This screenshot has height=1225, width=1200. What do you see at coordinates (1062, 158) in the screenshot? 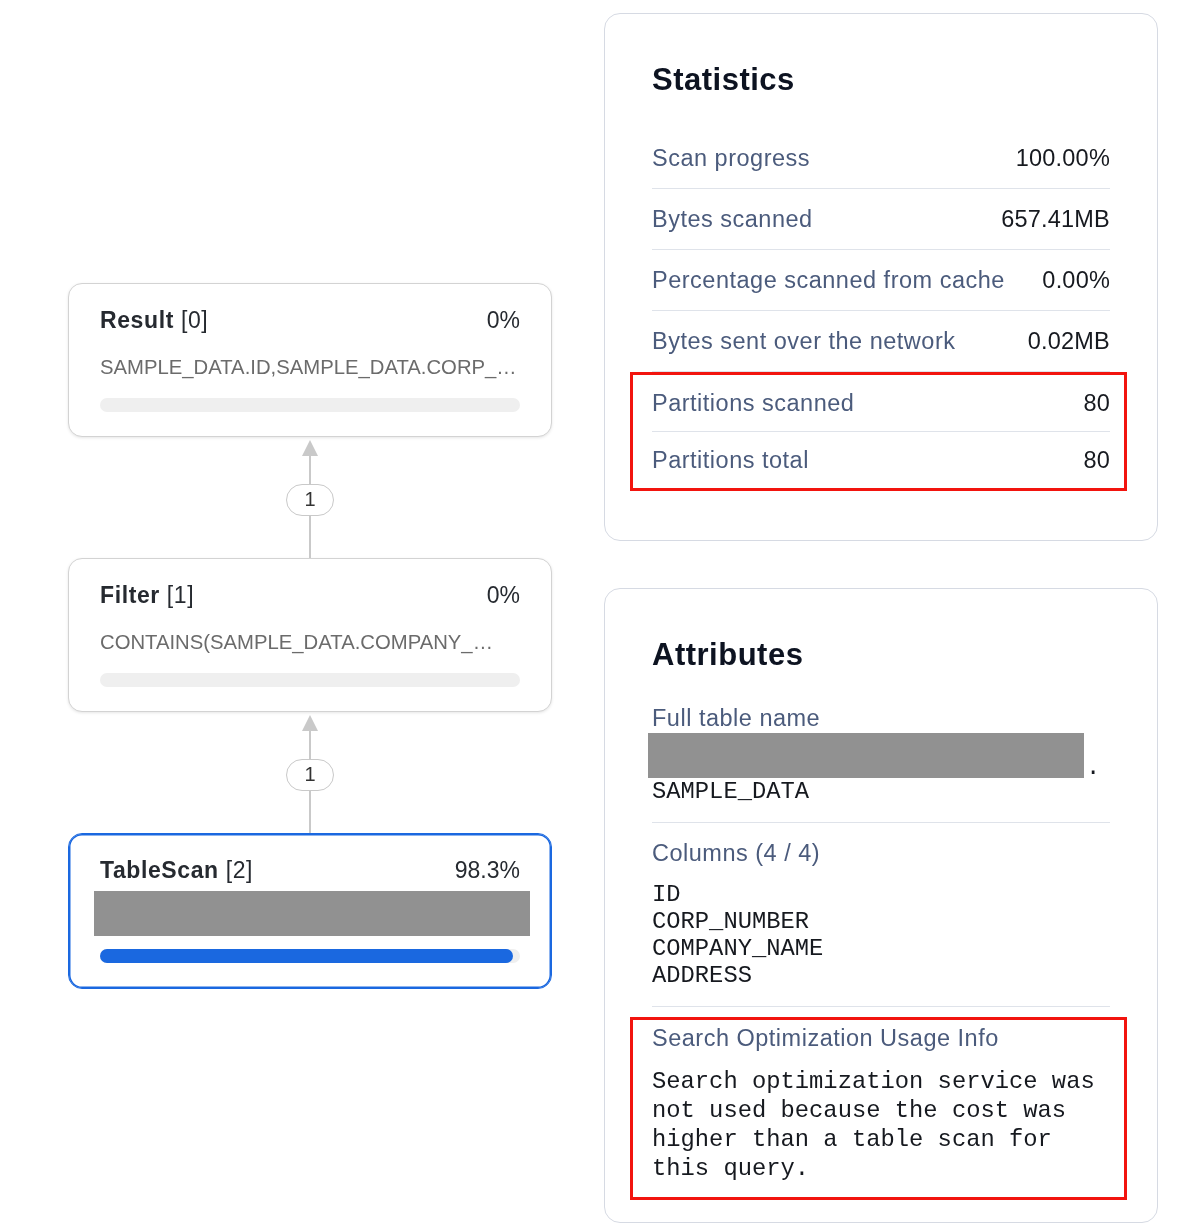
I see `stat-value: 100.00%` at bounding box center [1062, 158].